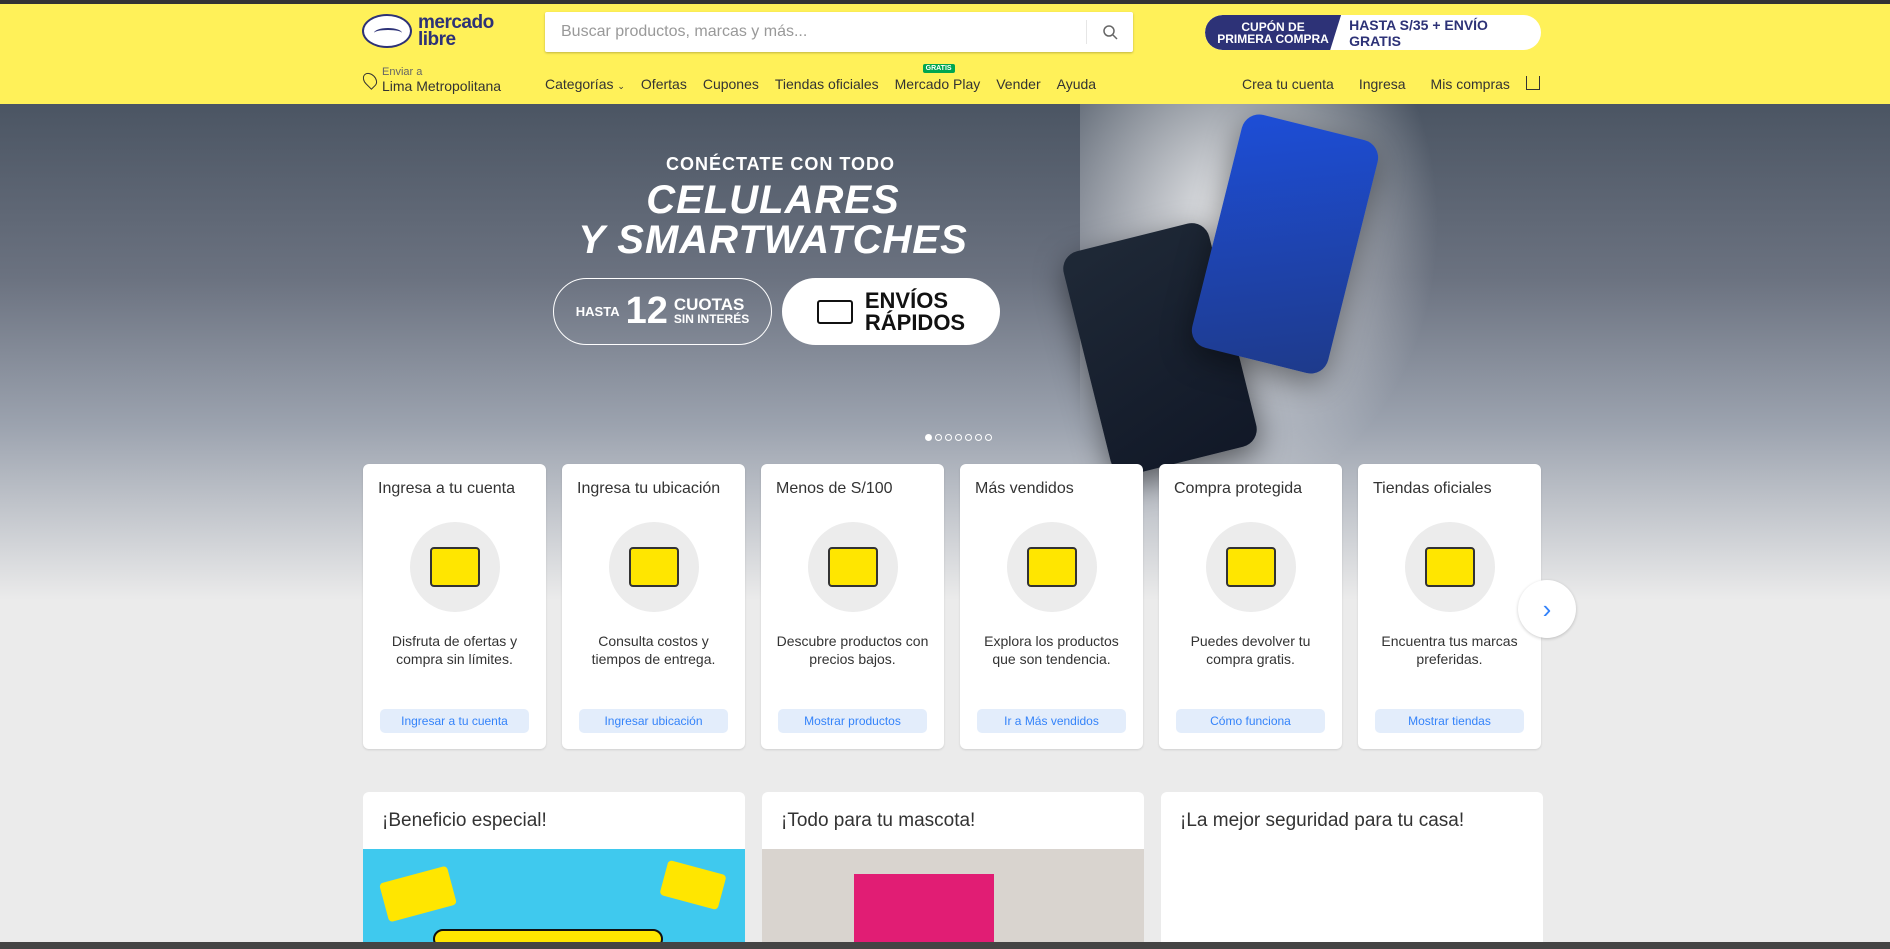 This screenshot has width=1890, height=949. Describe the element at coordinates (621, 86) in the screenshot. I see `chevron-down-icon: ⌄` at that location.